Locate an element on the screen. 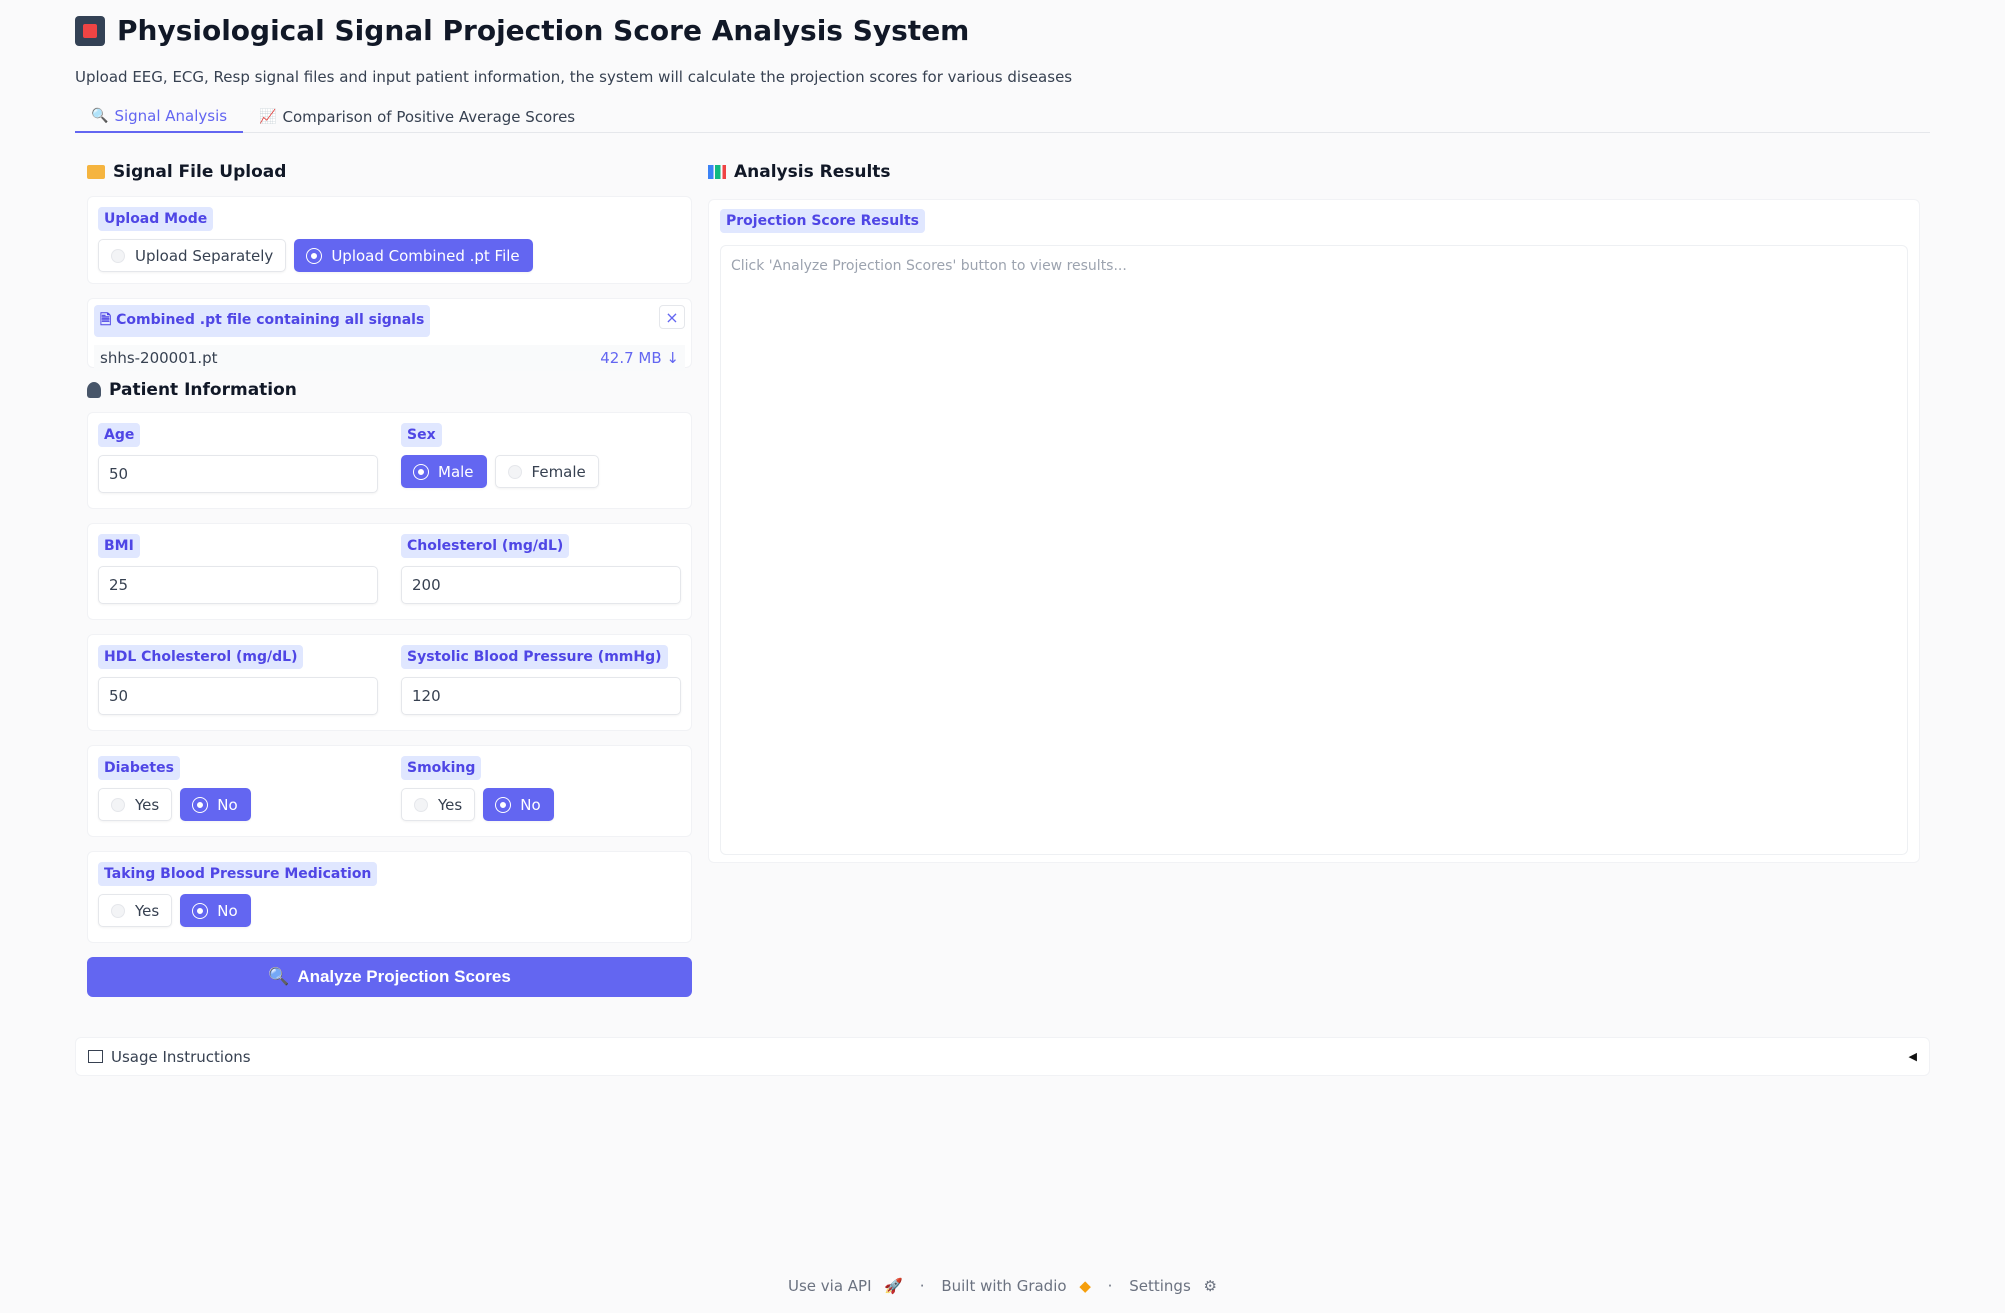  analyze-button-label: Analyze Projection Scores is located at coordinates (404, 976).